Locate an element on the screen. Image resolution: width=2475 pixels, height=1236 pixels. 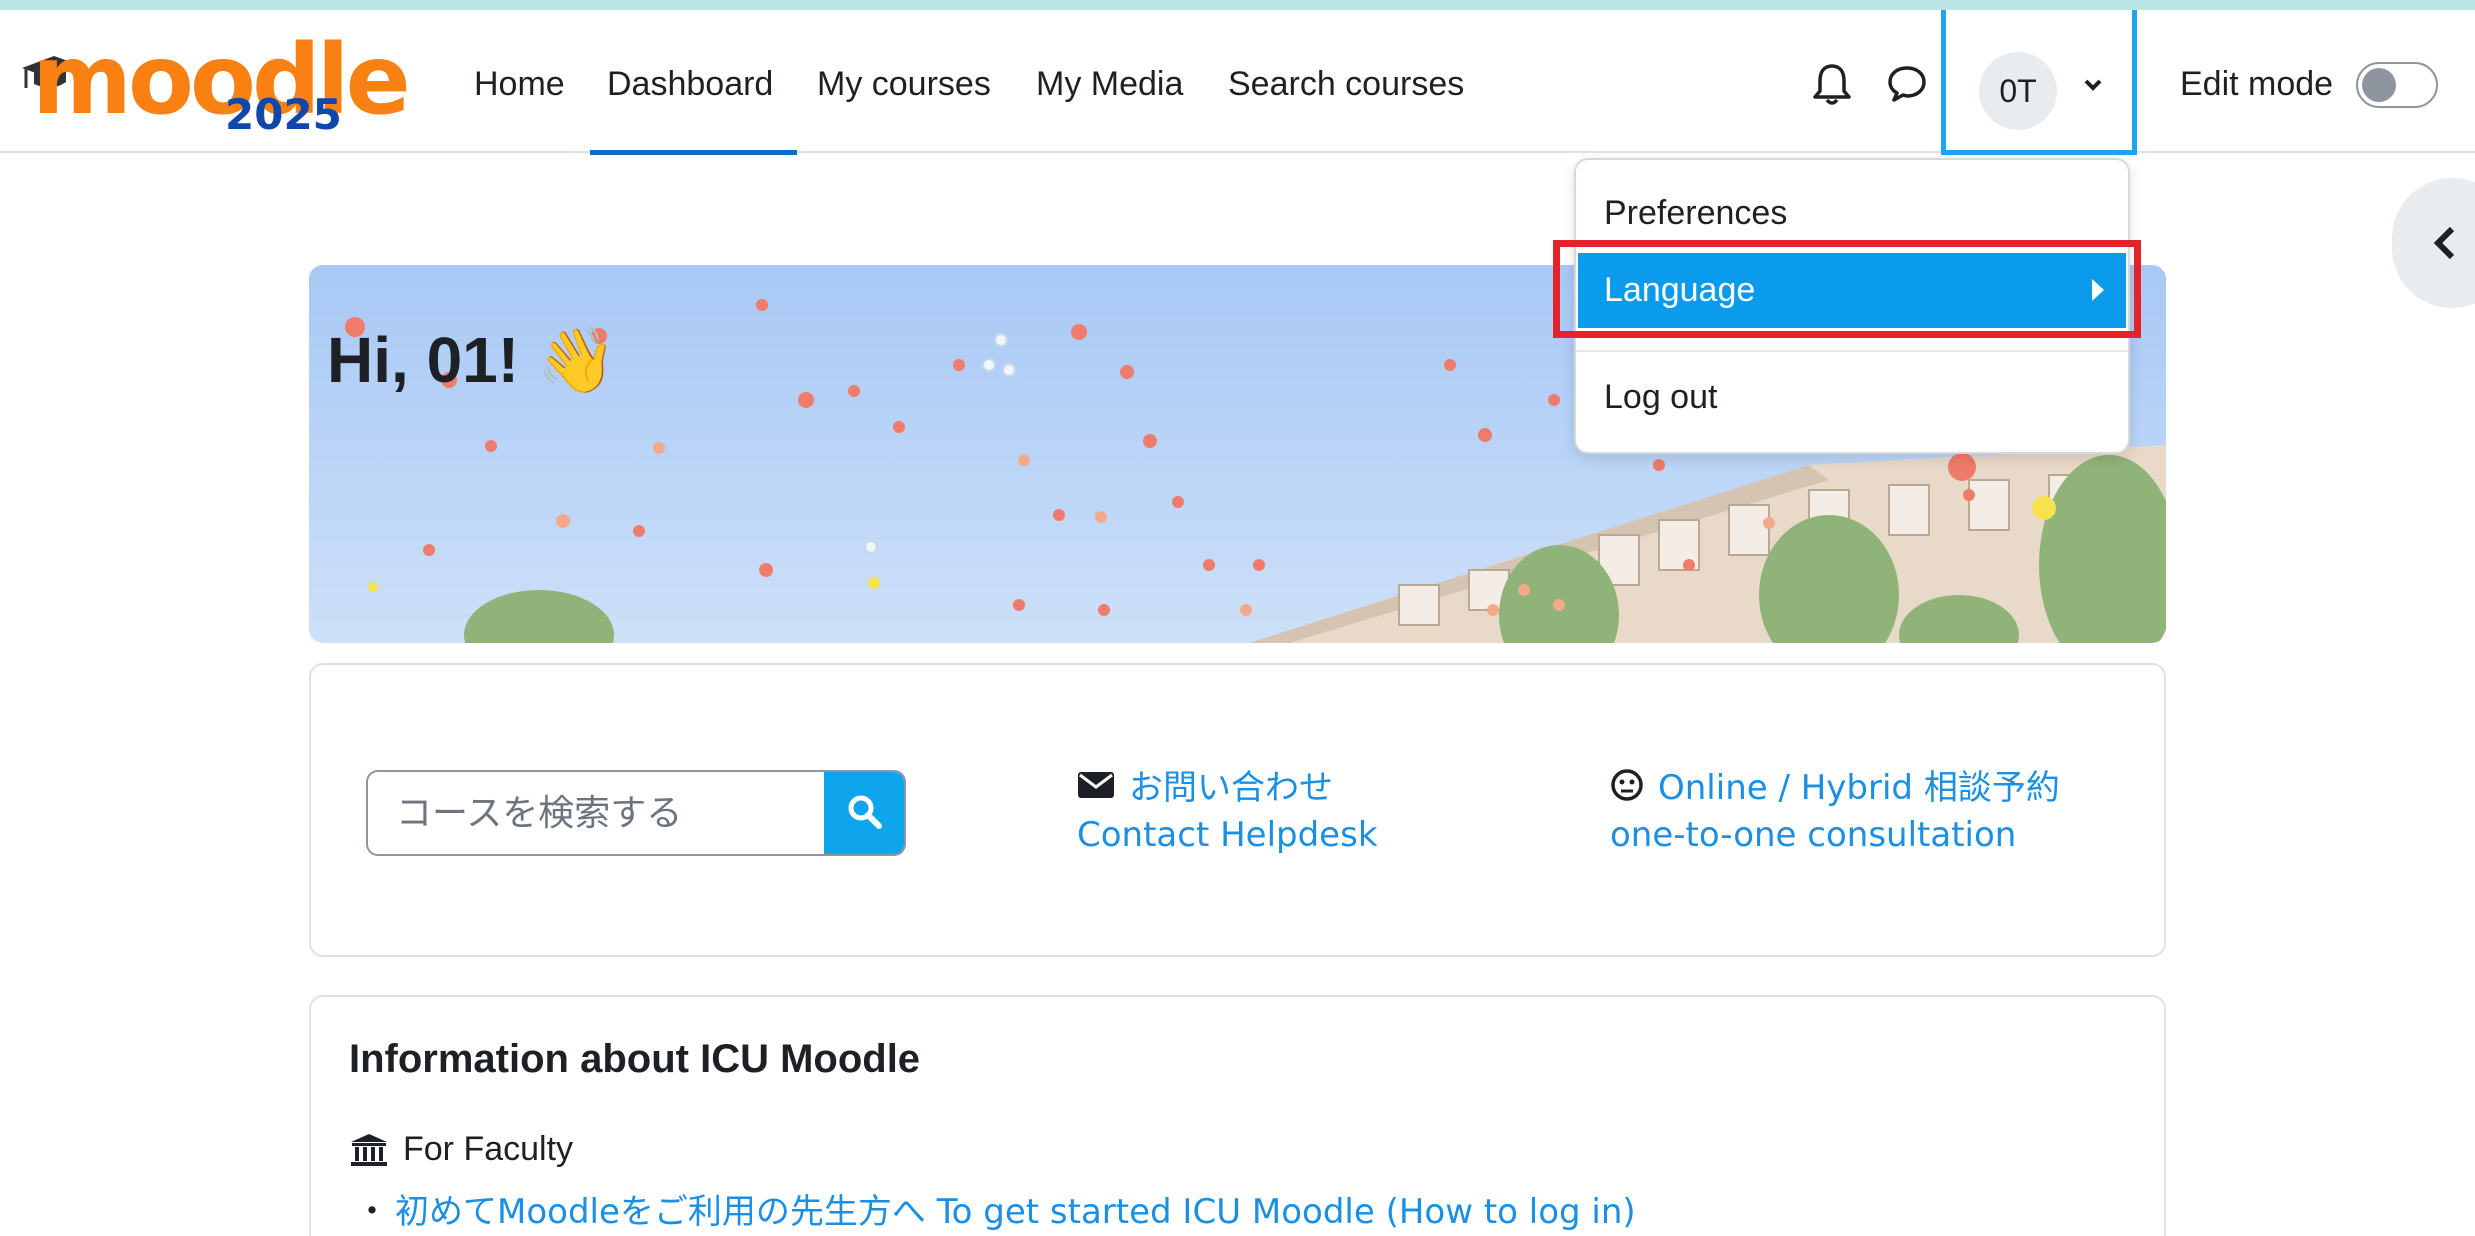
smile-face-icon is located at coordinates (1627, 784).